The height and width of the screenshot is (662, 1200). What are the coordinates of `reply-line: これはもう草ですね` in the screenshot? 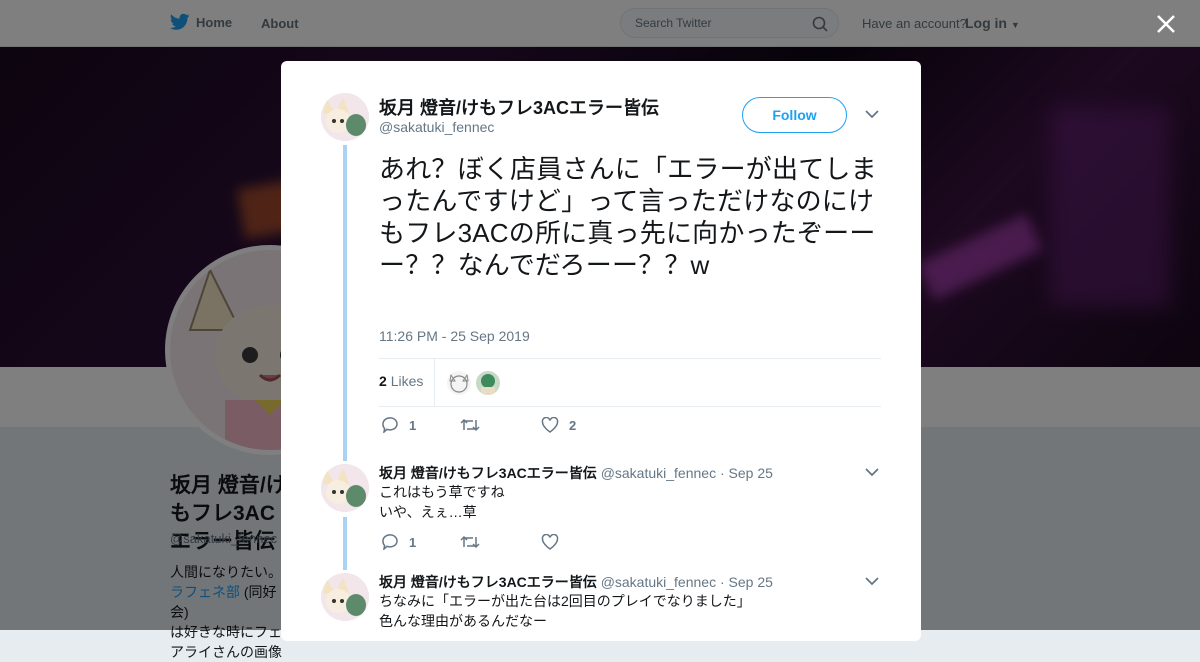 It's located at (442, 492).